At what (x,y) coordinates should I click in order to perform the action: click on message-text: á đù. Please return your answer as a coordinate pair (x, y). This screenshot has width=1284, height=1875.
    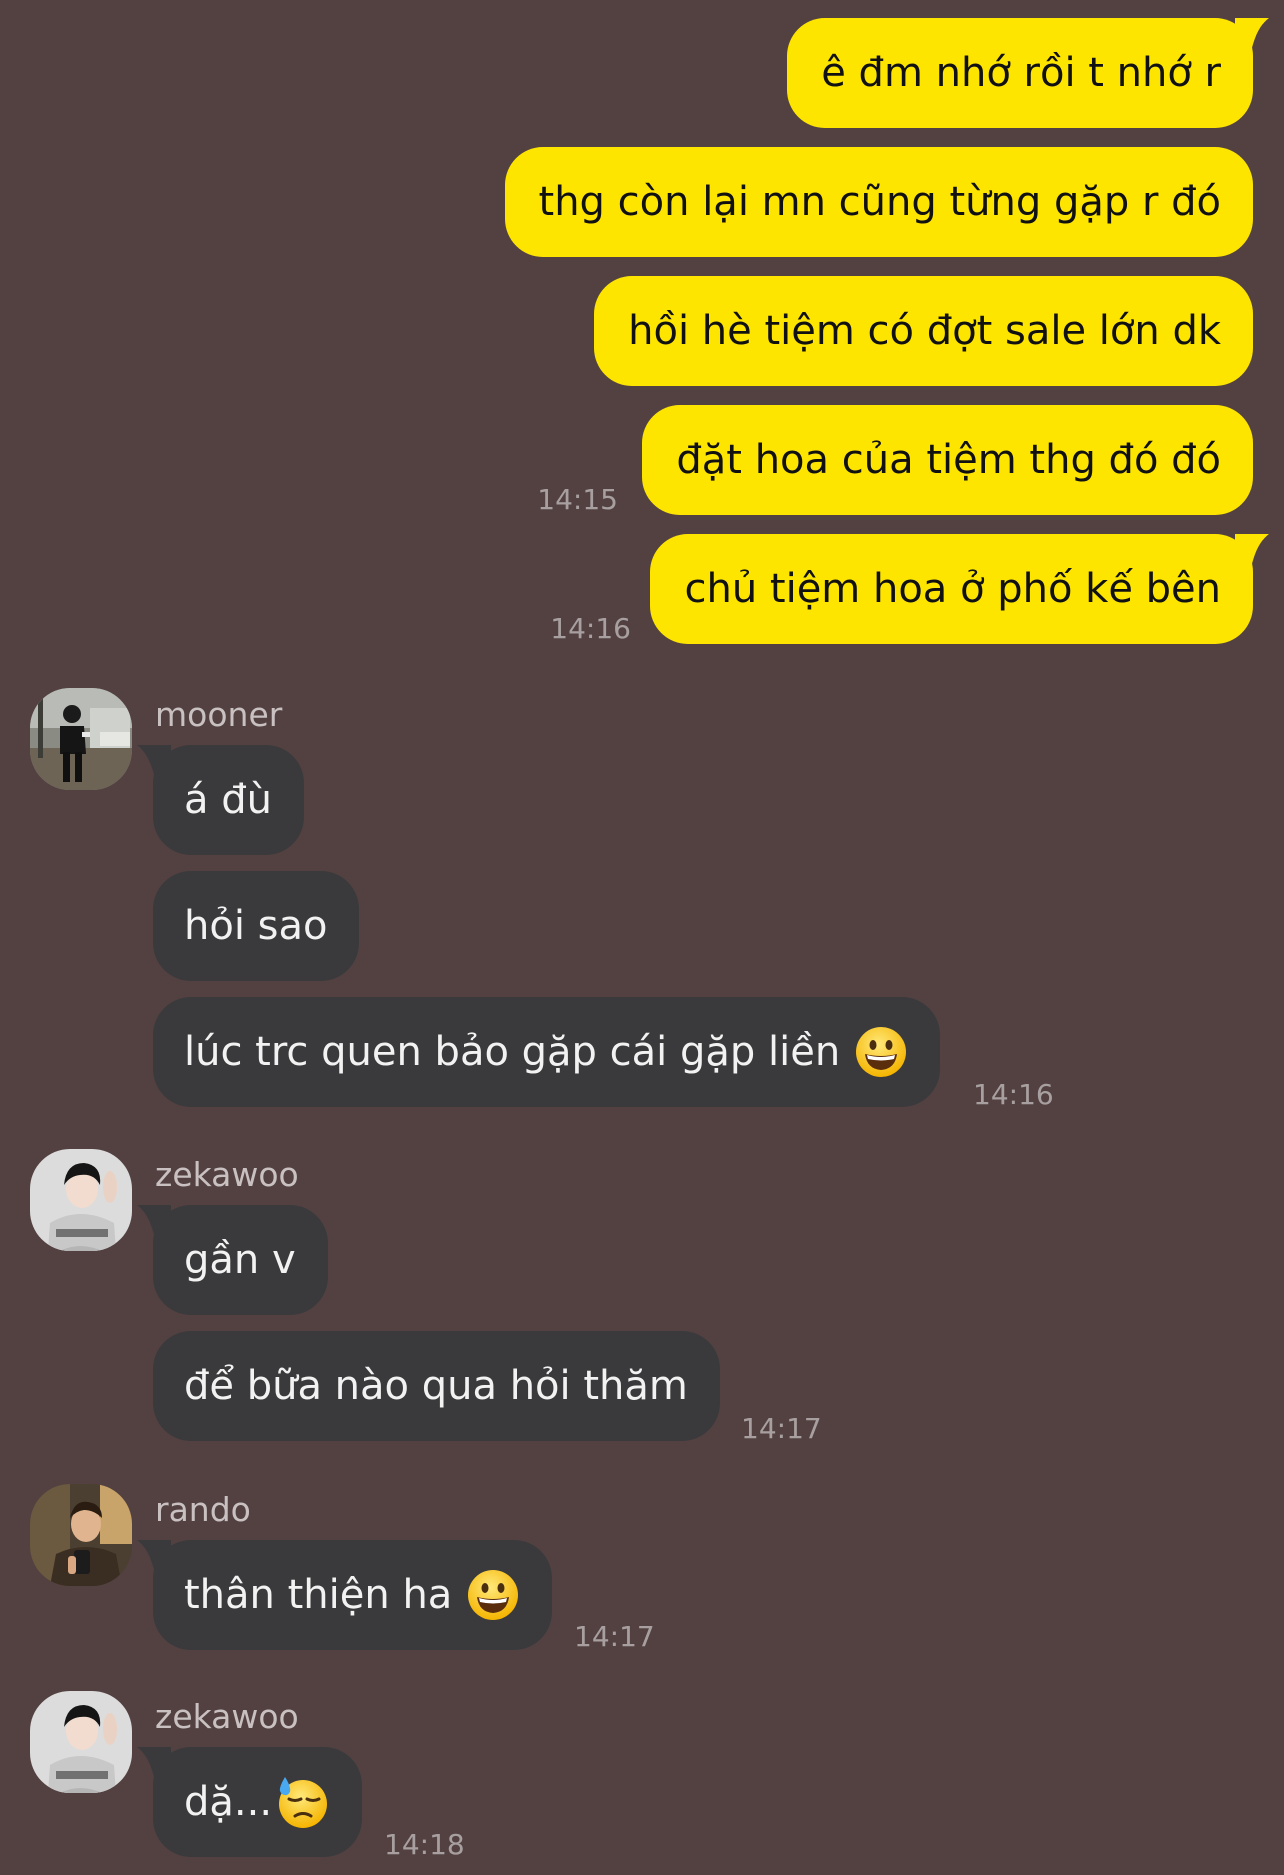
    Looking at the image, I should click on (228, 800).